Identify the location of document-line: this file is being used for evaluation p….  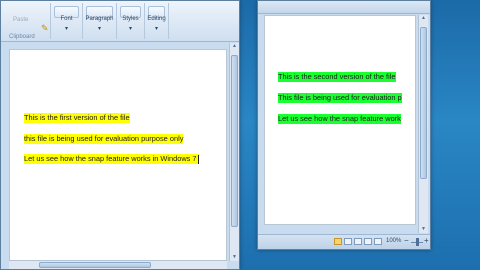
(104, 139).